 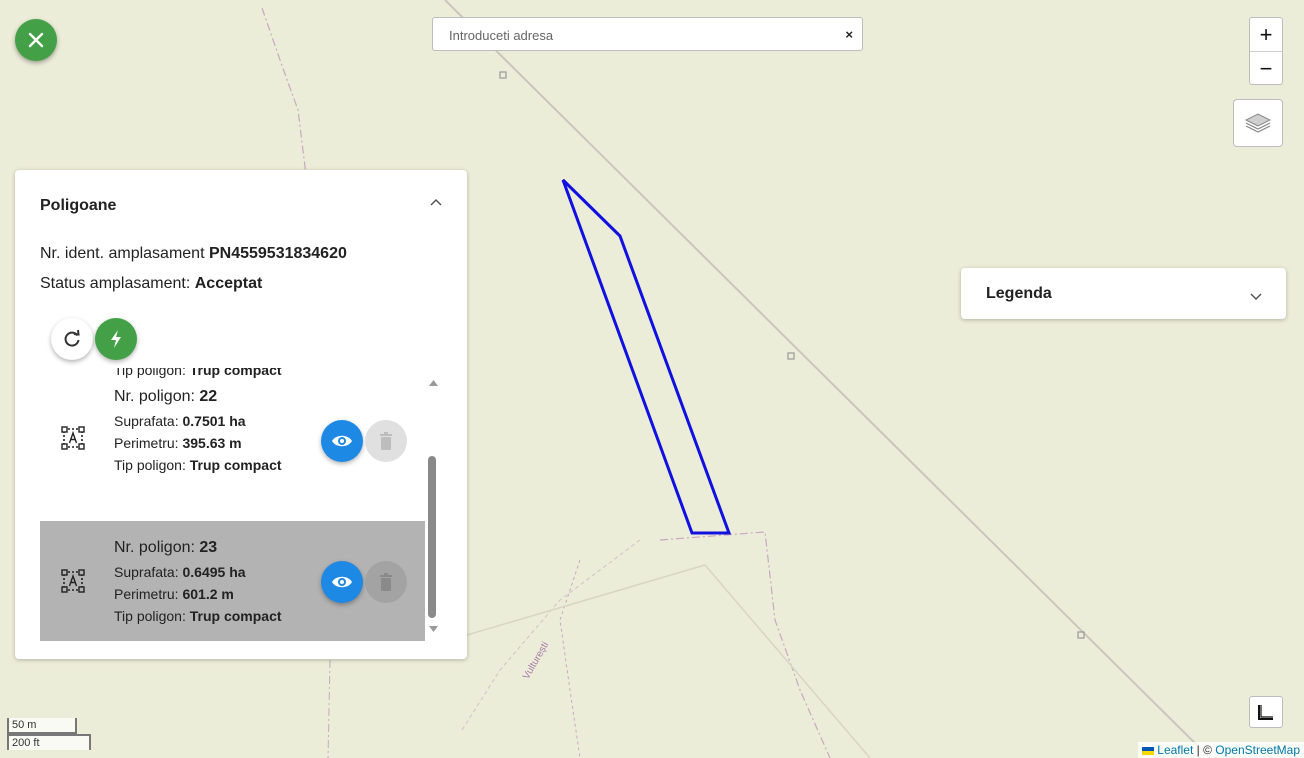 I want to click on measure-button, so click(x=1266, y=712).